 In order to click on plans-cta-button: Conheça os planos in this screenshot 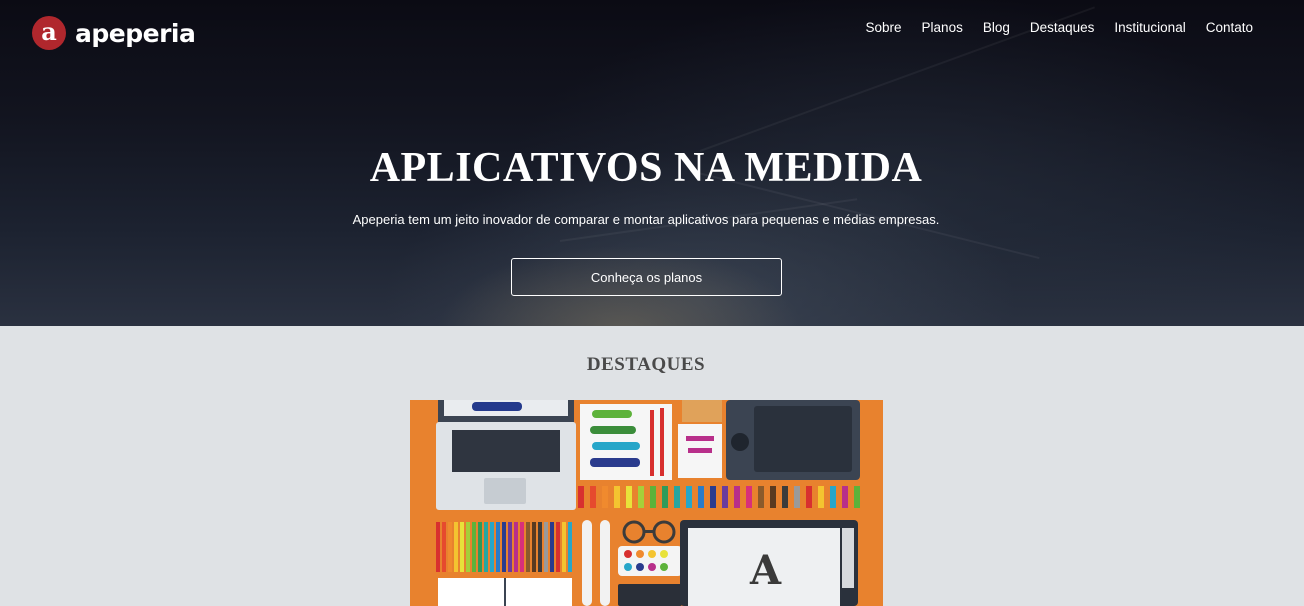, I will do `click(646, 277)`.